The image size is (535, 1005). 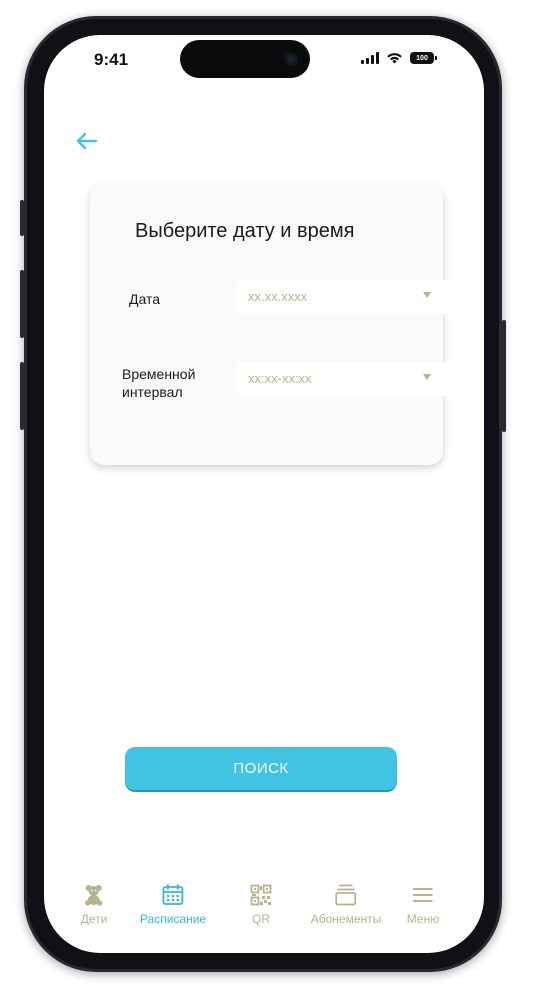 I want to click on tab-label: QR, so click(x=261, y=919).